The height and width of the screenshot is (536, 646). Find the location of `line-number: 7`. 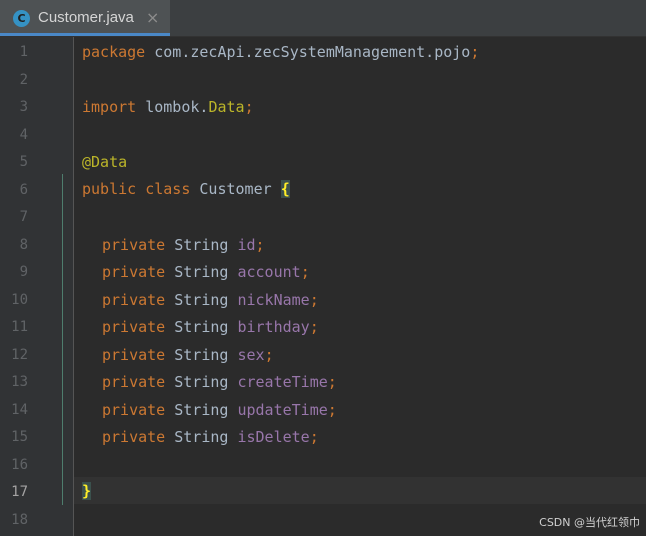

line-number: 7 is located at coordinates (23, 217).